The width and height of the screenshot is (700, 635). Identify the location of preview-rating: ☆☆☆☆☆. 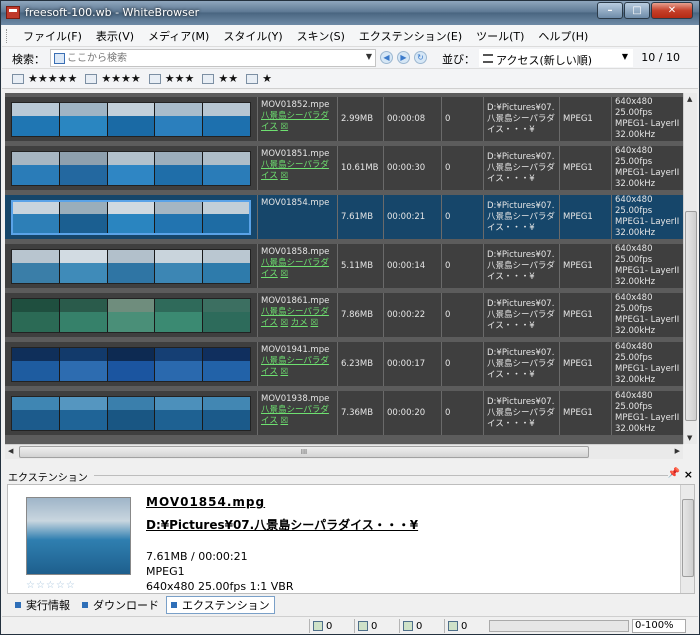
(51, 585).